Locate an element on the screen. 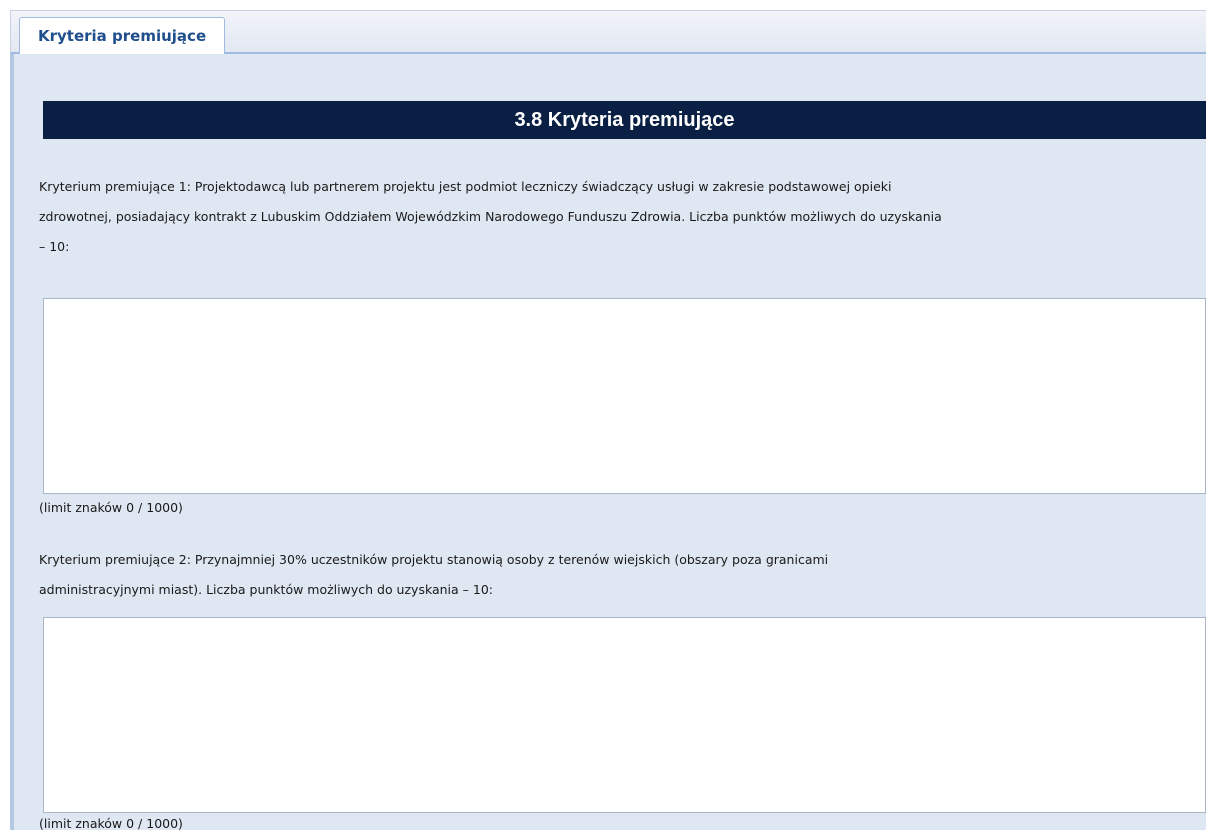 This screenshot has width=1206, height=830. tab-kryteria-premiujace: Kryteria premiujące is located at coordinates (122, 35).